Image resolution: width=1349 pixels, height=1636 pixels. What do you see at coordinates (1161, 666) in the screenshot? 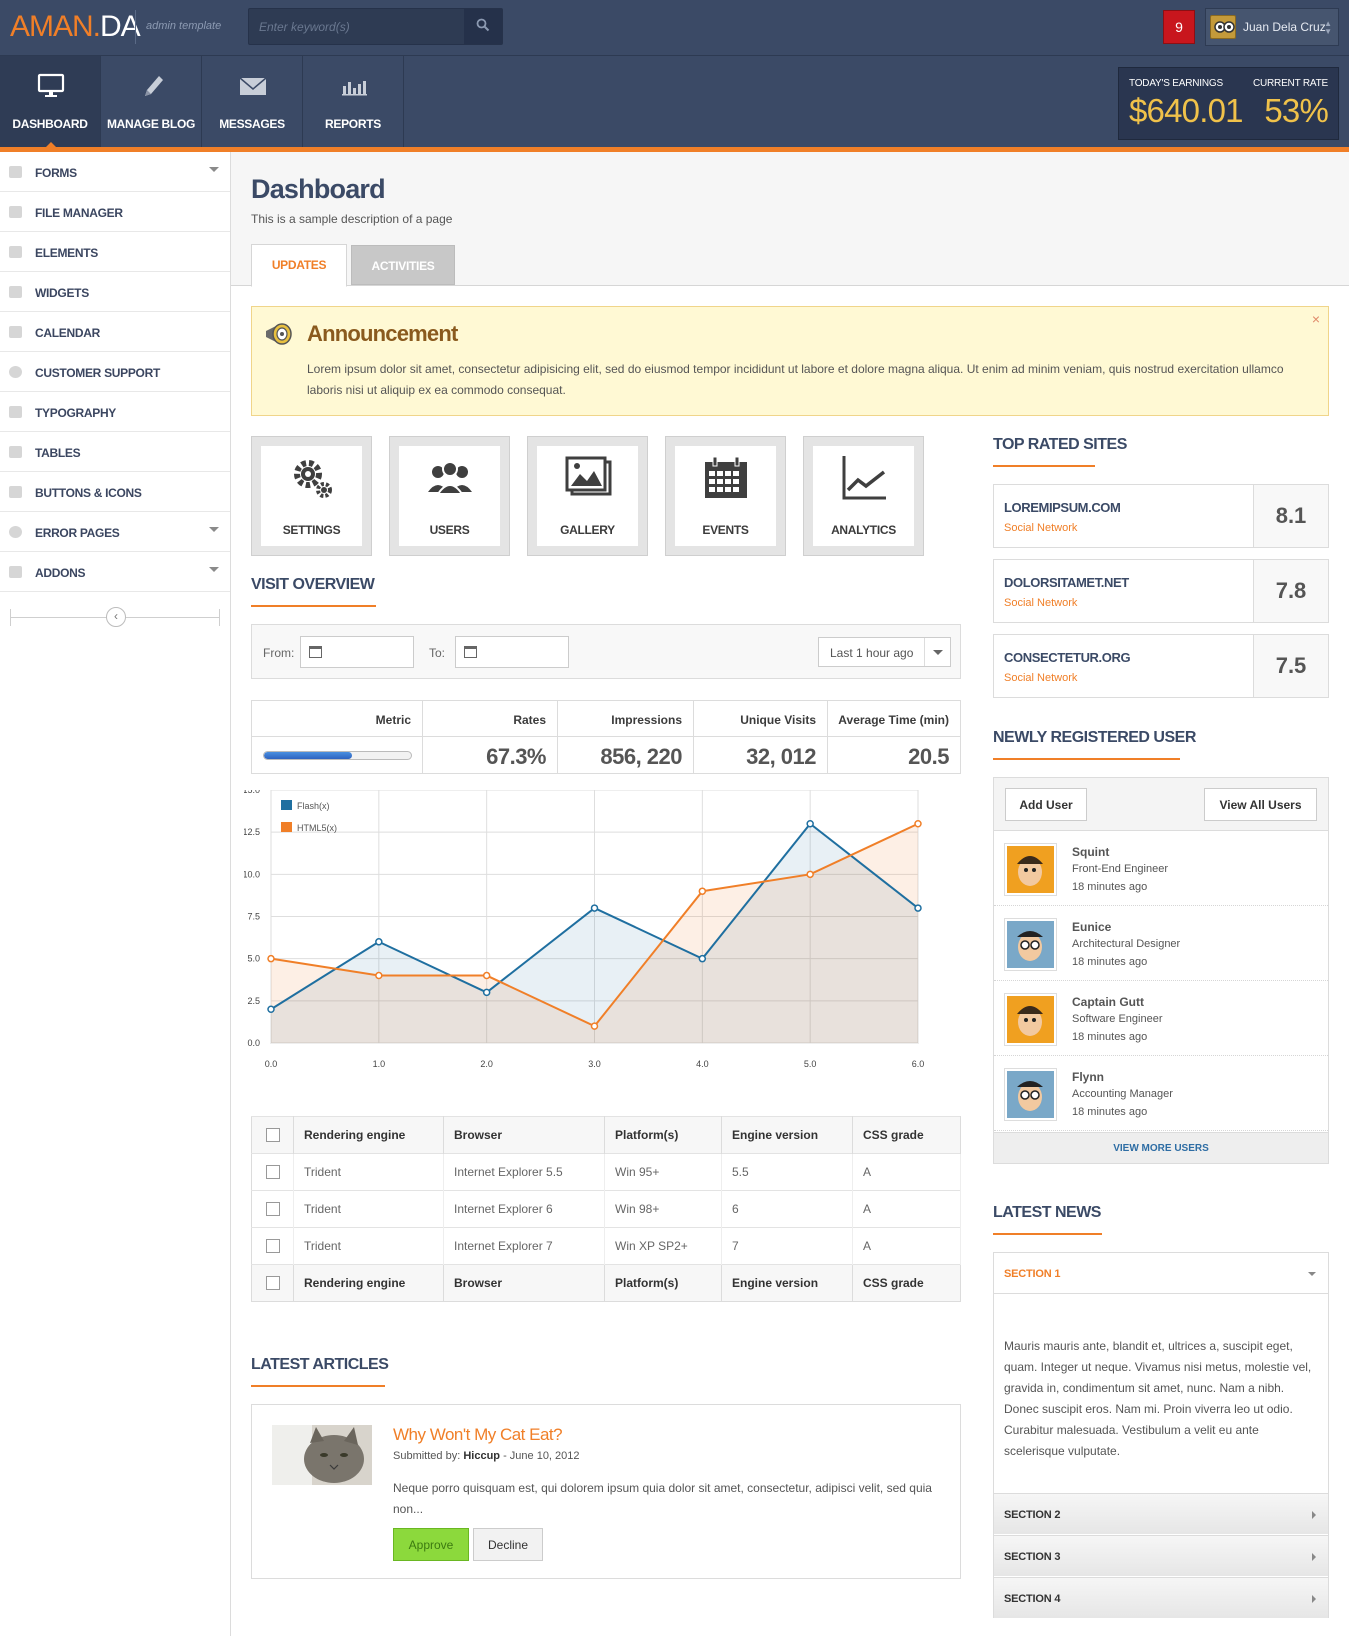
I see `top-rated-site: CONSECTETUR.ORG Social Network 7.5` at bounding box center [1161, 666].